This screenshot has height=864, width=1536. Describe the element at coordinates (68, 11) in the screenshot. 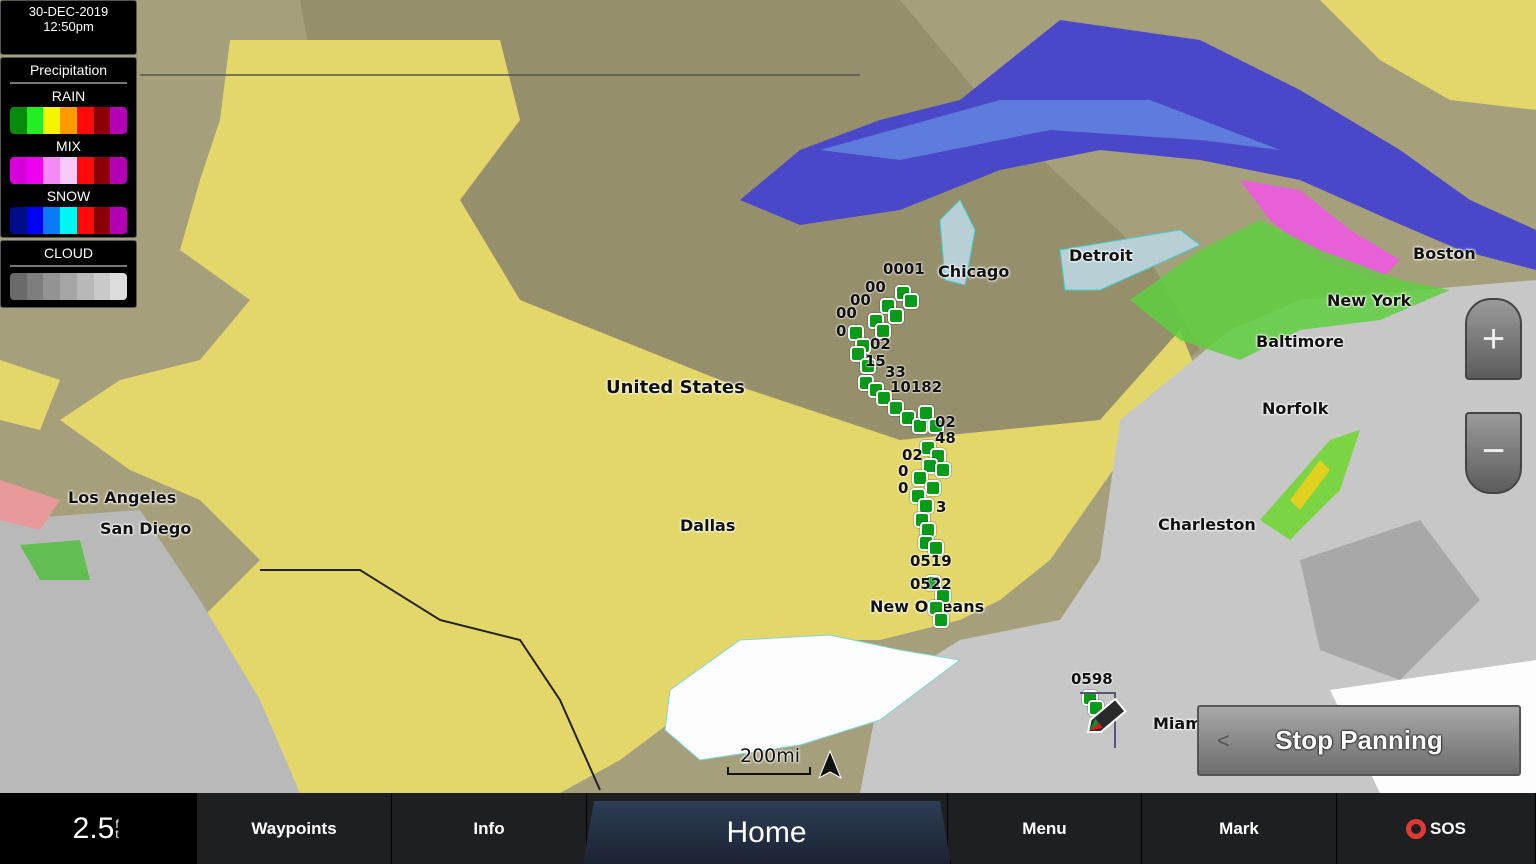

I see `date-label: 30-DEC-2019` at that location.